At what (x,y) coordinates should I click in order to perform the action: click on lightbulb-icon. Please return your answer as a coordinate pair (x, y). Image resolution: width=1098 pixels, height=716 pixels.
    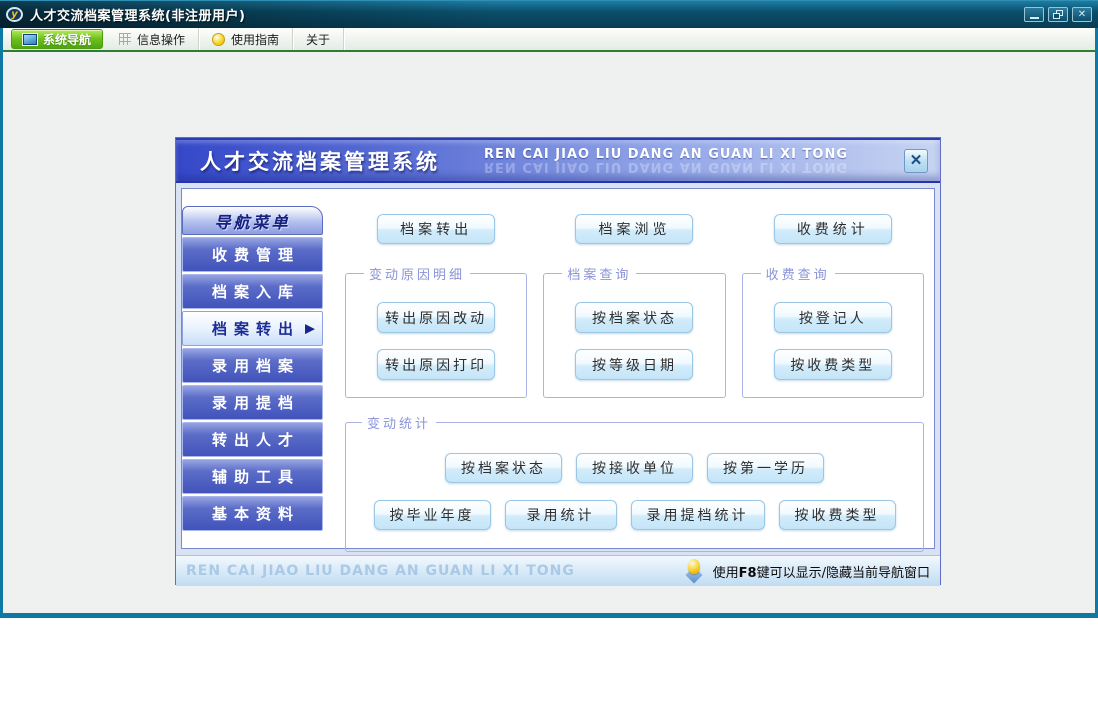
    Looking at the image, I should click on (694, 571).